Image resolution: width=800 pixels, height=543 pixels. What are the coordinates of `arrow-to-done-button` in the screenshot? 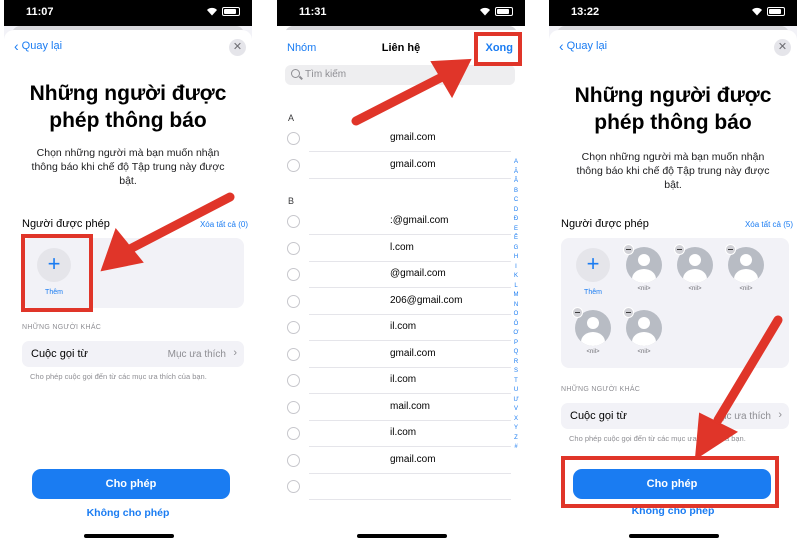 It's located at (400, 98).